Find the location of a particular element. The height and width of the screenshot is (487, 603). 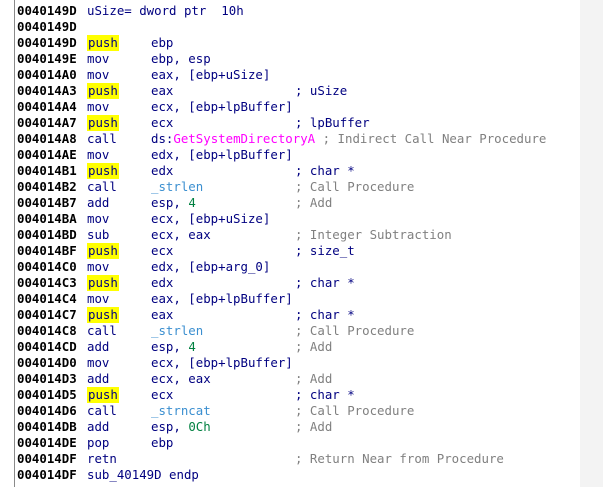

address: 004014A7 is located at coordinates (47, 123).